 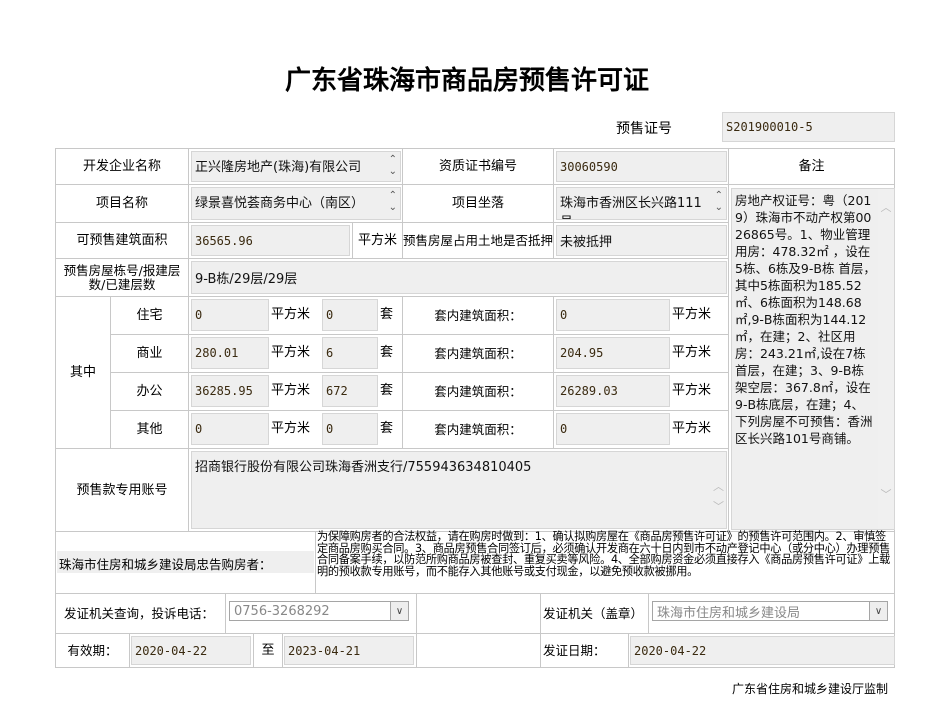 I want to click on building-field: 9-B栋/29层/29层, so click(x=459, y=277).